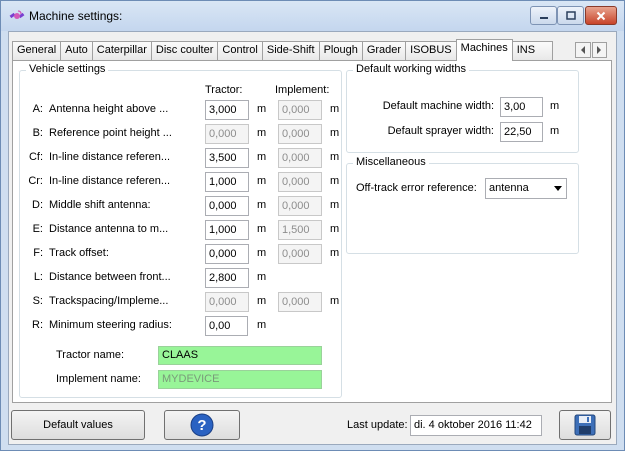 This screenshot has width=625, height=451. I want to click on sprayer-width-unit: m, so click(555, 131).